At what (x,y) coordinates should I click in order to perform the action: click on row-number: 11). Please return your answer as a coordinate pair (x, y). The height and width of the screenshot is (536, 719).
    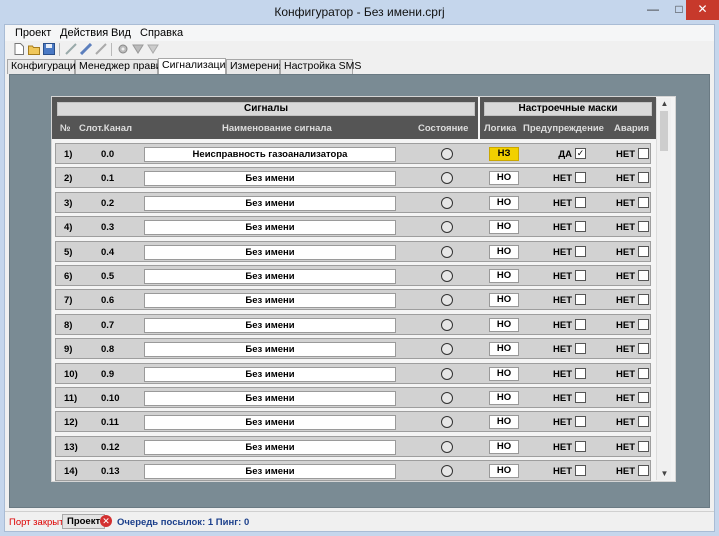
    Looking at the image, I should click on (71, 398).